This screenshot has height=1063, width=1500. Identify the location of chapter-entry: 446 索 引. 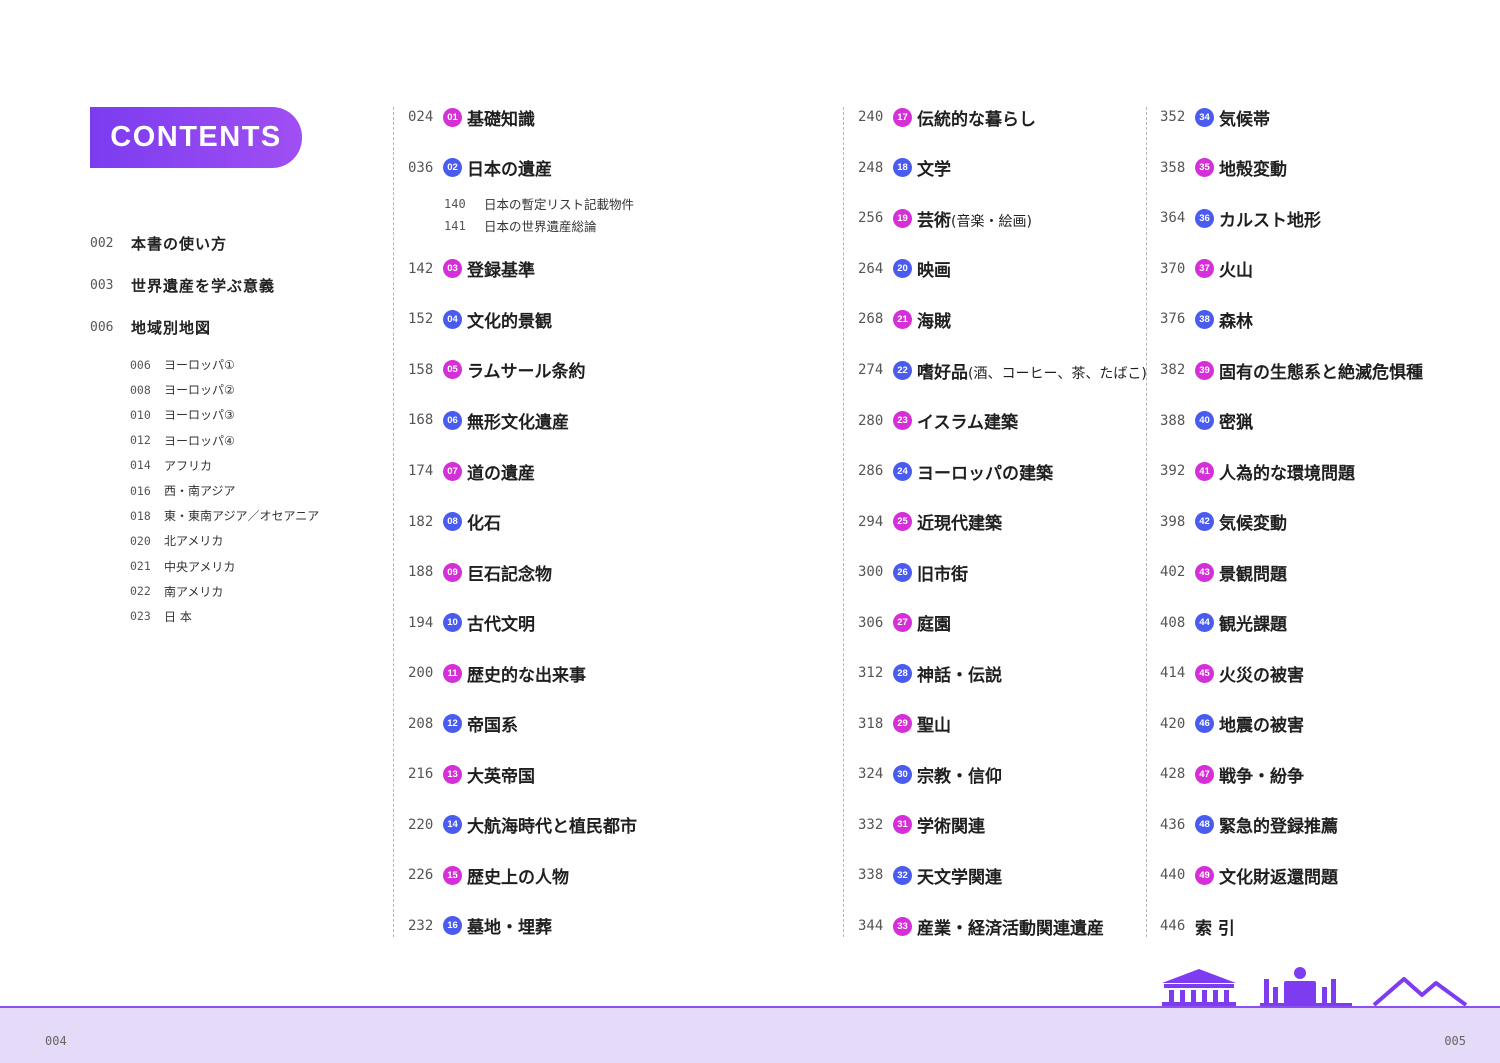
(1291, 926).